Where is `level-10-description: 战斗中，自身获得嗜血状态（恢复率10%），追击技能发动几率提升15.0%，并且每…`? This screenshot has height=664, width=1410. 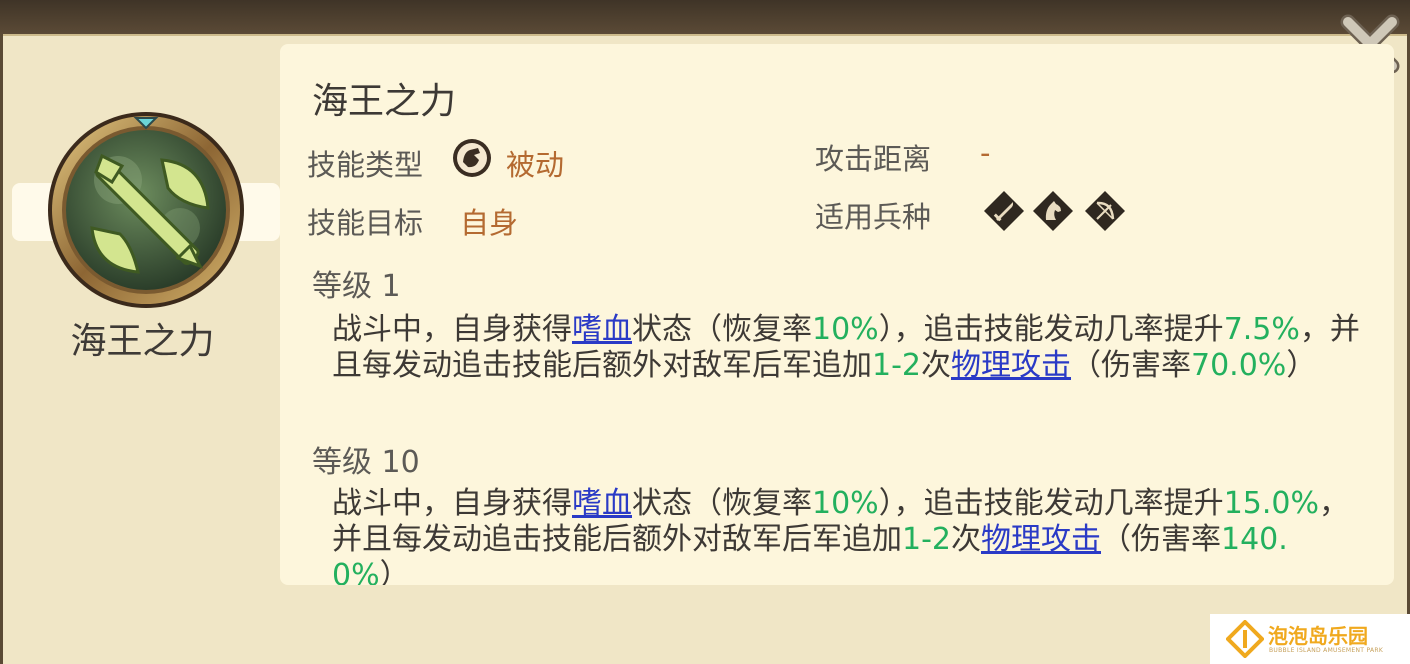
level-10-description: 战斗中，自身获得嗜血状态（恢复率10%），追击技能发动几率提升15.0%，并且每… is located at coordinates (840, 535).